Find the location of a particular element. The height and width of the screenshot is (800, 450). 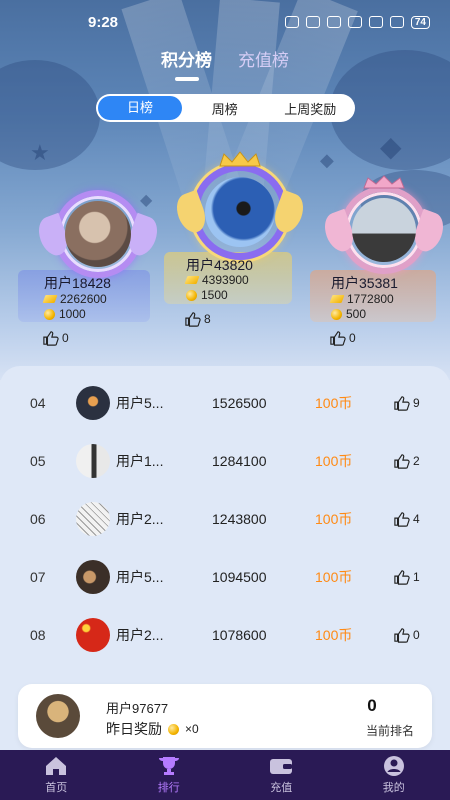

row-rank: 06 is located at coordinates (38, 519).